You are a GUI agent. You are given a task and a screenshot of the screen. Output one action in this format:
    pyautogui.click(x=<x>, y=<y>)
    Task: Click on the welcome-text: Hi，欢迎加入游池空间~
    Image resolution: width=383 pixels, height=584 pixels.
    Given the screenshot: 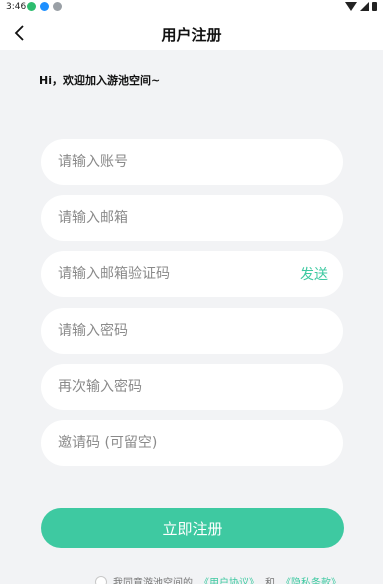 What is the action you would take?
    pyautogui.click(x=100, y=80)
    